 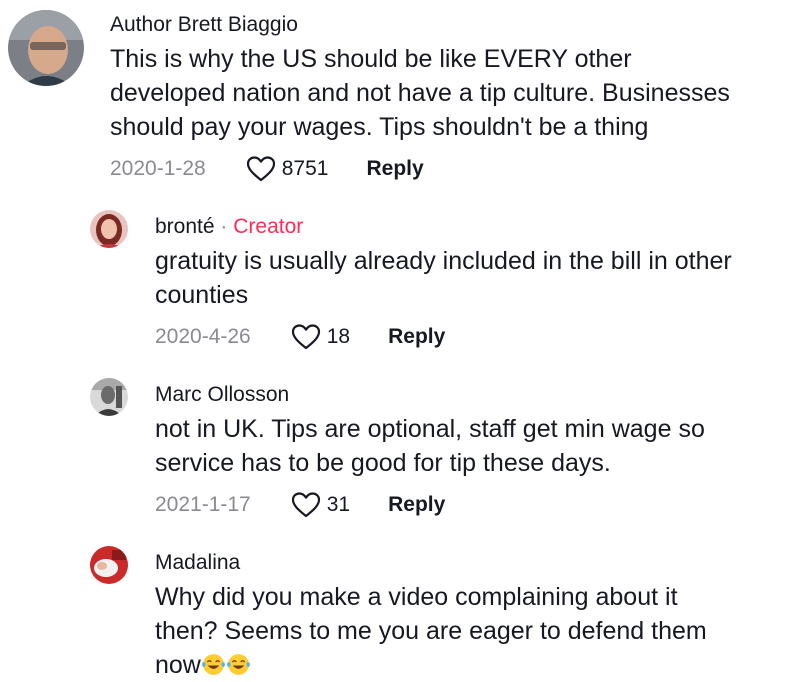 I want to click on comment-meta: 2020-1-28 8751 Reply, so click(x=267, y=169).